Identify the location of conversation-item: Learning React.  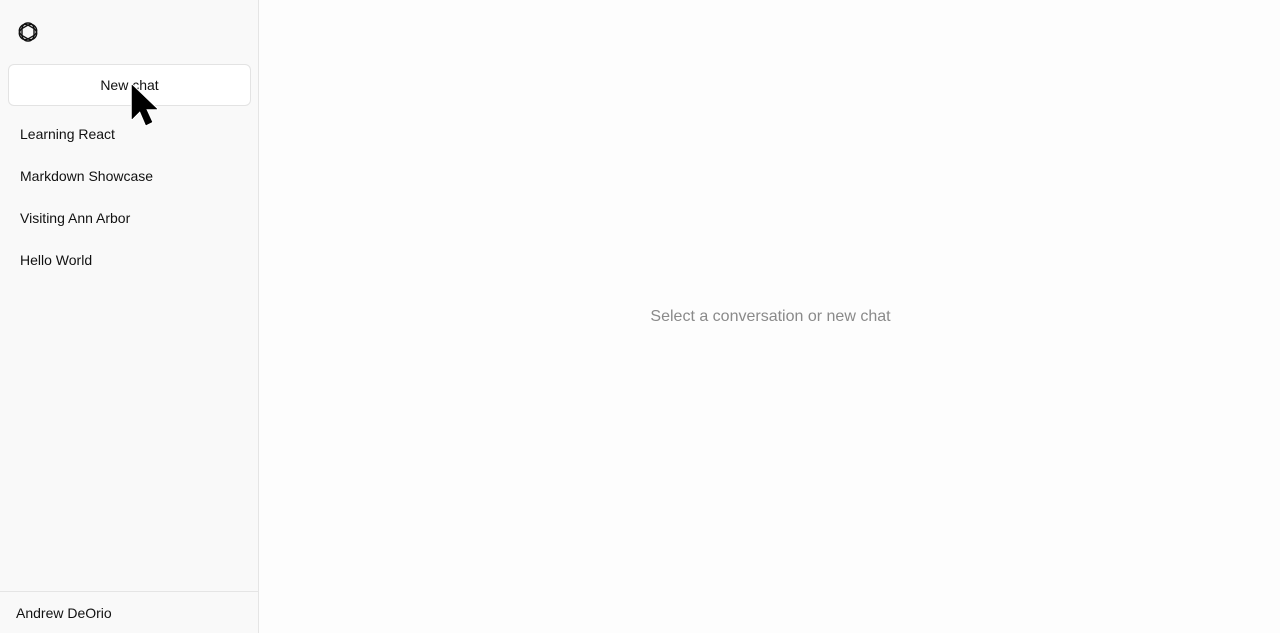
(129, 134).